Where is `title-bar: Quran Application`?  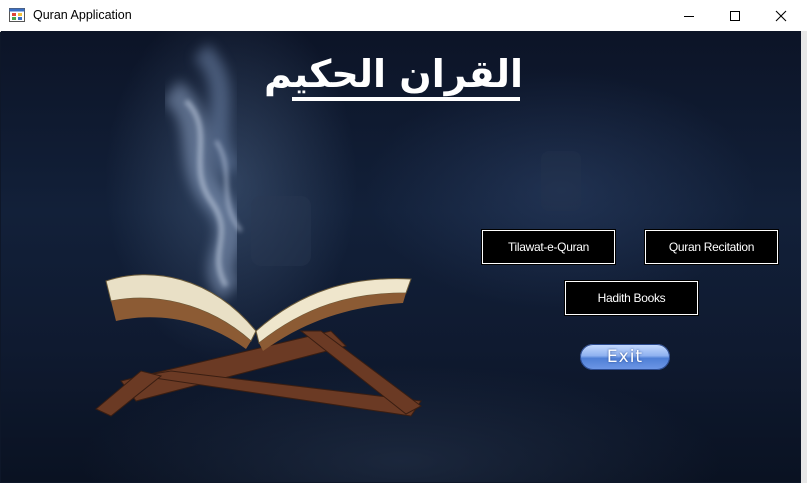 title-bar: Quran Application is located at coordinates (403, 16).